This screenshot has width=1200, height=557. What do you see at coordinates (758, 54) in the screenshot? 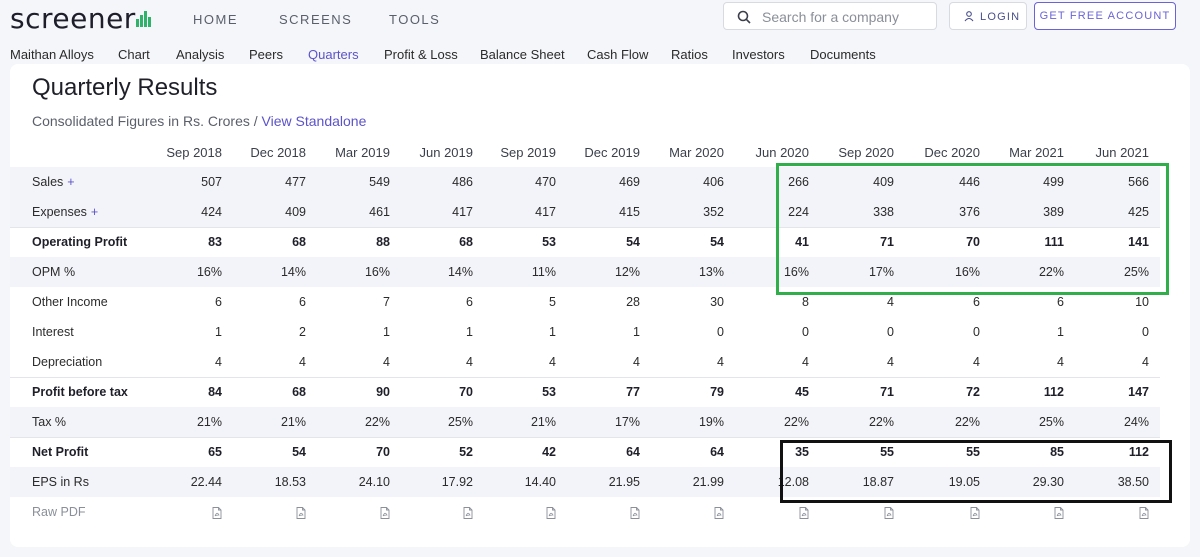
I see `subnav-investors: Investors` at bounding box center [758, 54].